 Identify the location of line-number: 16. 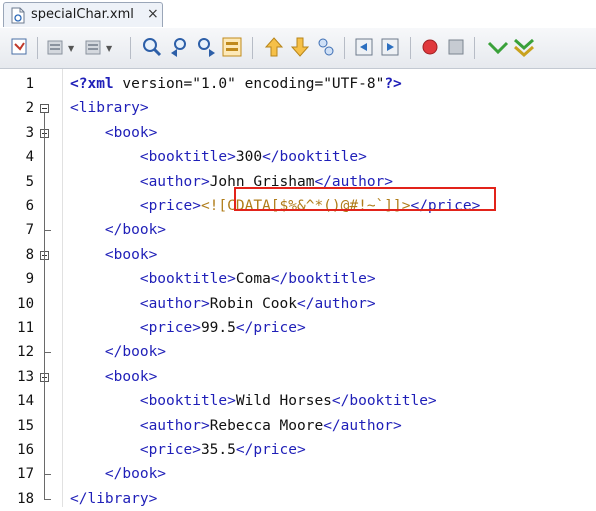
(25, 450).